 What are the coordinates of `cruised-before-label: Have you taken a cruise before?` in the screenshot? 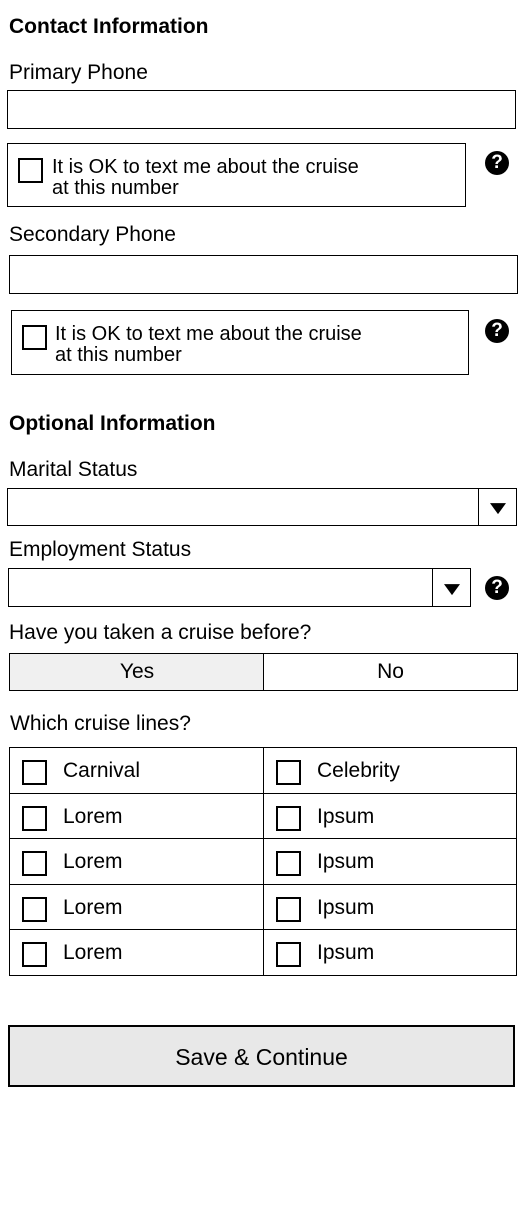 It's located at (160, 632).